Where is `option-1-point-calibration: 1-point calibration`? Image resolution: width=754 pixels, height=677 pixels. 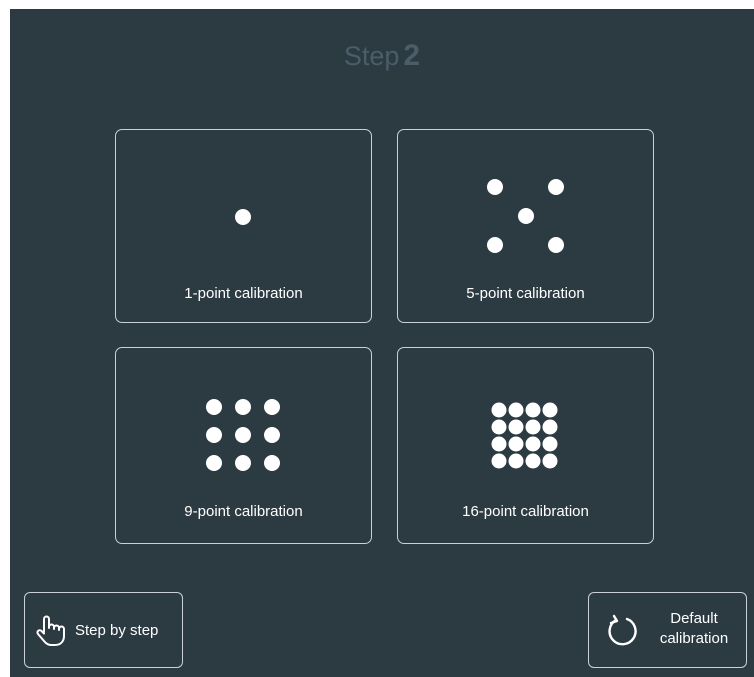 option-1-point-calibration: 1-point calibration is located at coordinates (243, 226).